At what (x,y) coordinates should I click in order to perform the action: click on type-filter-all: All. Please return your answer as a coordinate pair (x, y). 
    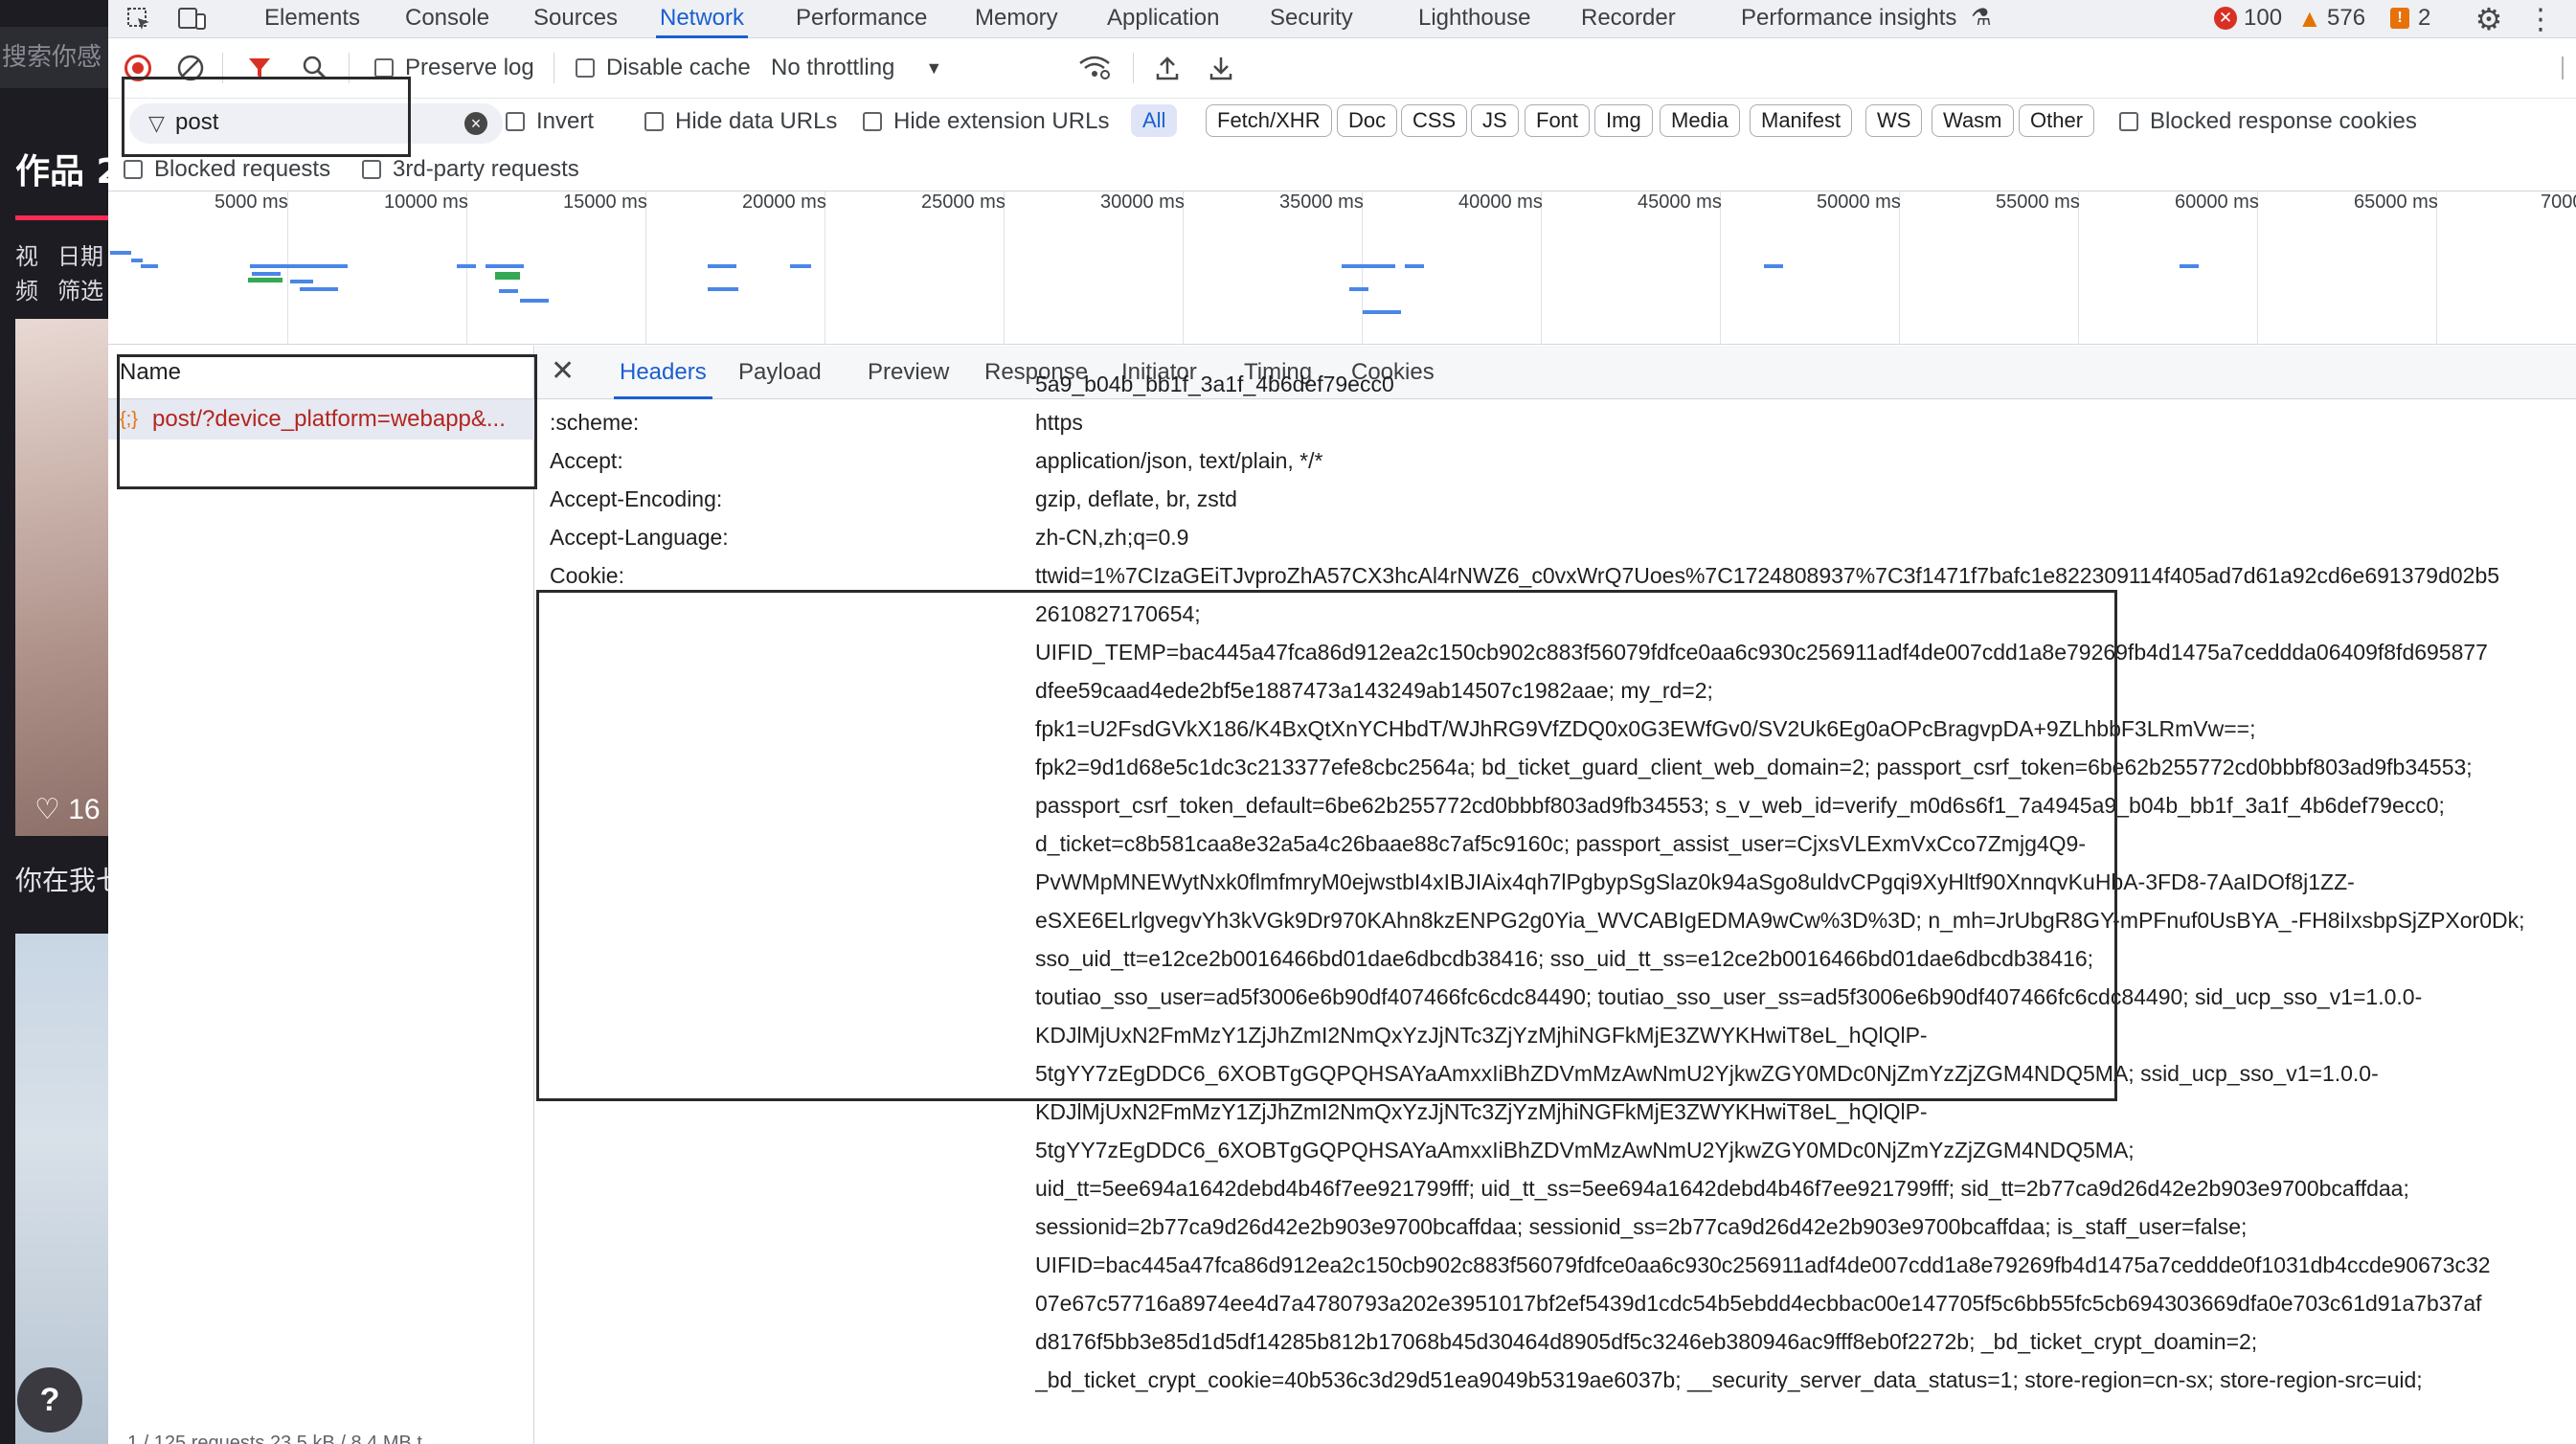
    Looking at the image, I should click on (1154, 120).